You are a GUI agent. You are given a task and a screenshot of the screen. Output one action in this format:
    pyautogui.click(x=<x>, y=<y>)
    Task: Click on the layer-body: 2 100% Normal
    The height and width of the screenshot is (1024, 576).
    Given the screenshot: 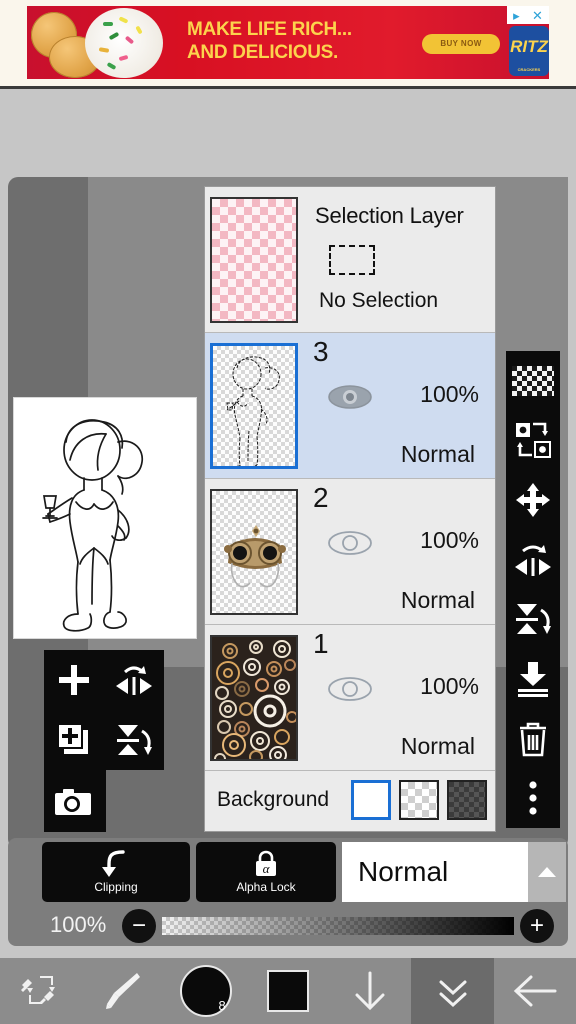 What is the action you would take?
    pyautogui.click(x=399, y=551)
    